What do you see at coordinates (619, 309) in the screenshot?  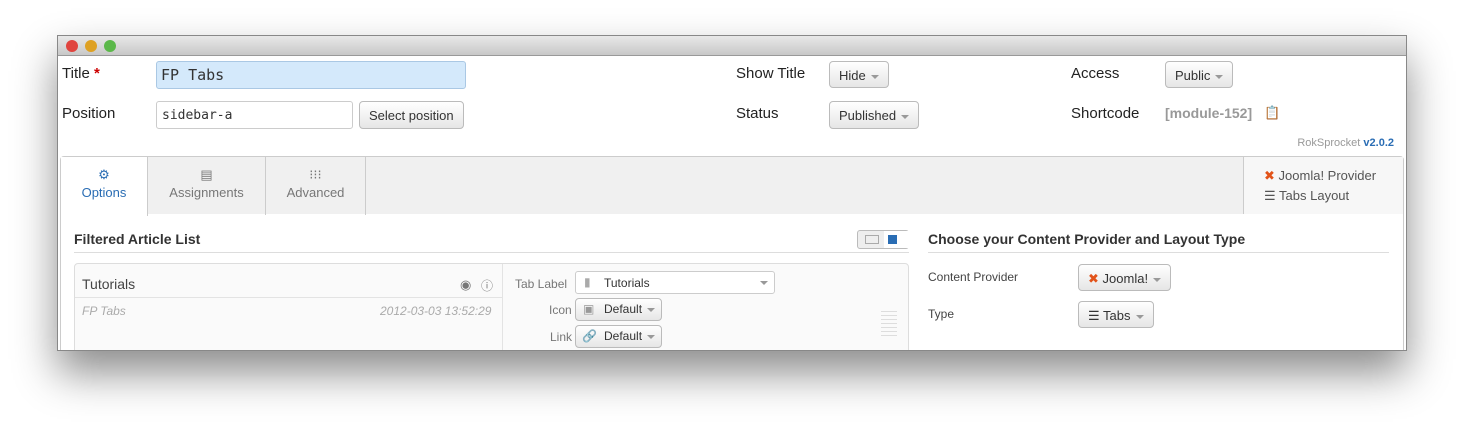 I see `icon-dropdown: ▣ Default` at bounding box center [619, 309].